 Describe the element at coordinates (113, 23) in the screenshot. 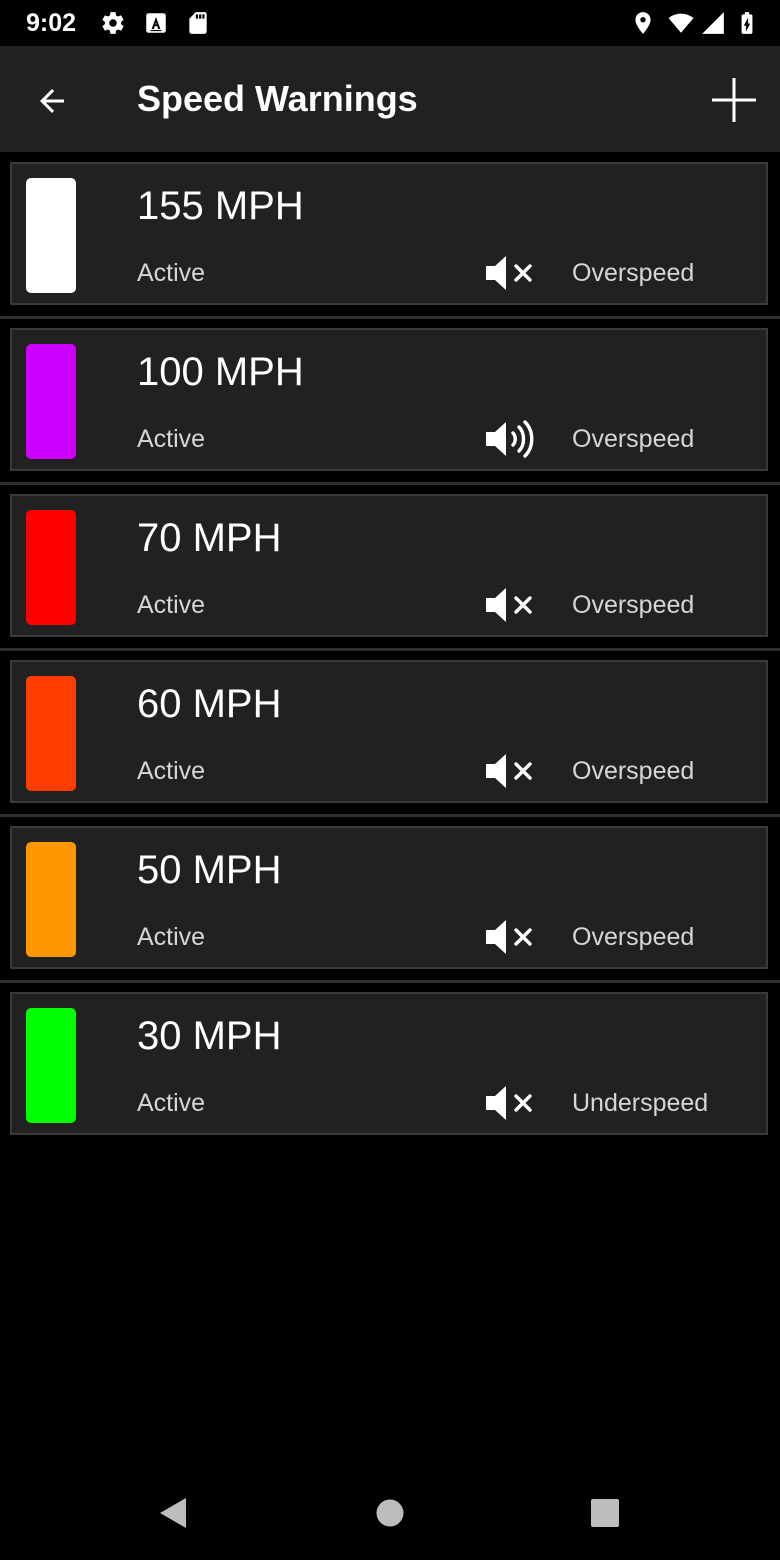

I see `gear-icon` at that location.